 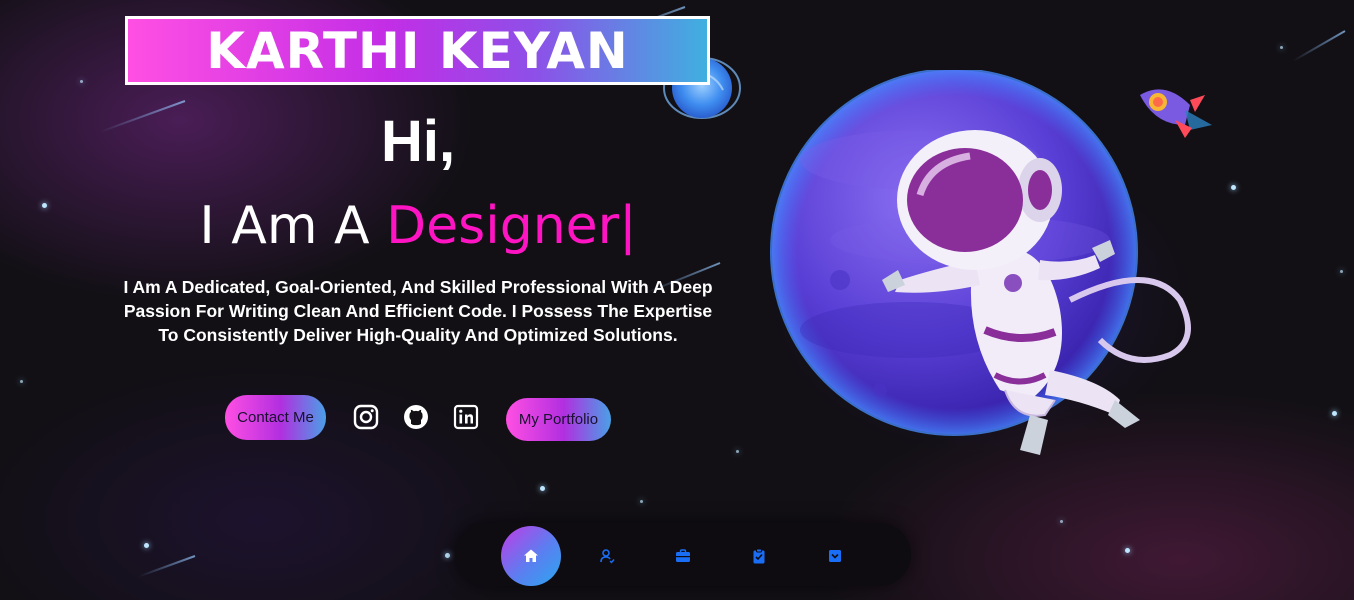 What do you see at coordinates (558, 419) in the screenshot?
I see `my-portfolio-button: My Portfolio` at bounding box center [558, 419].